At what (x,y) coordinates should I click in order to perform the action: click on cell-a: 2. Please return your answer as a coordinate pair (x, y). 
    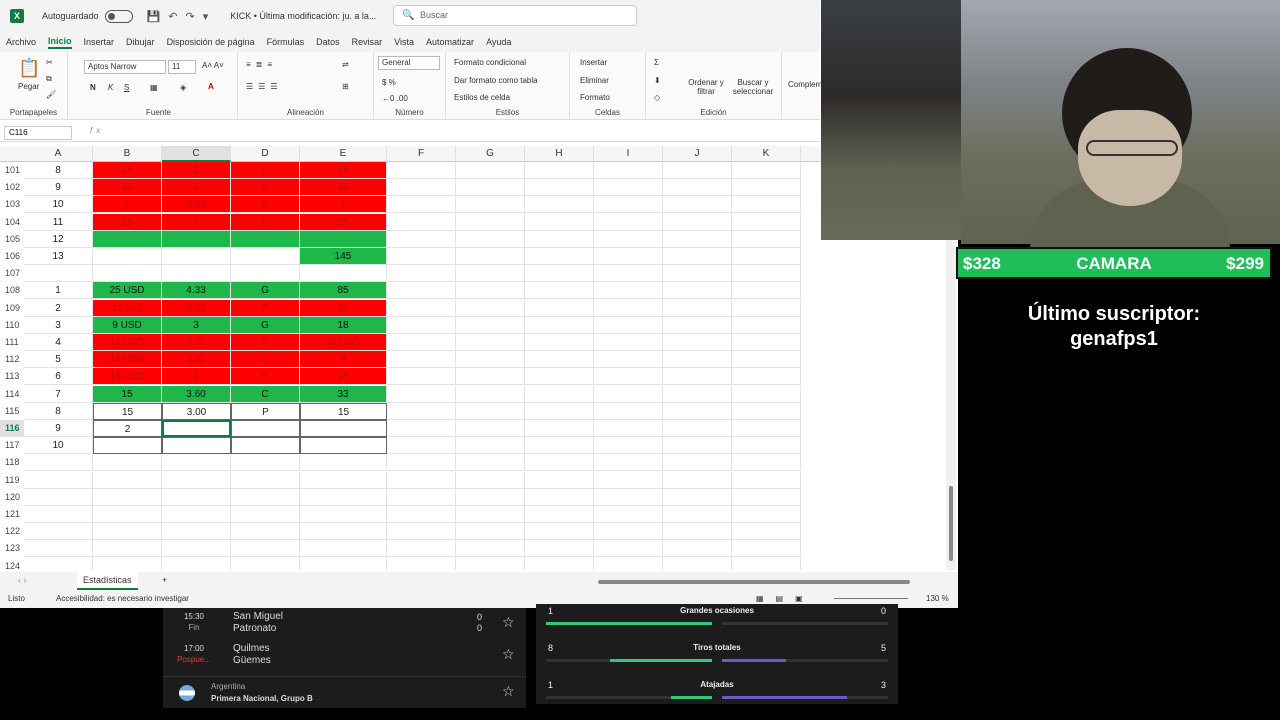
    Looking at the image, I should click on (58, 308).